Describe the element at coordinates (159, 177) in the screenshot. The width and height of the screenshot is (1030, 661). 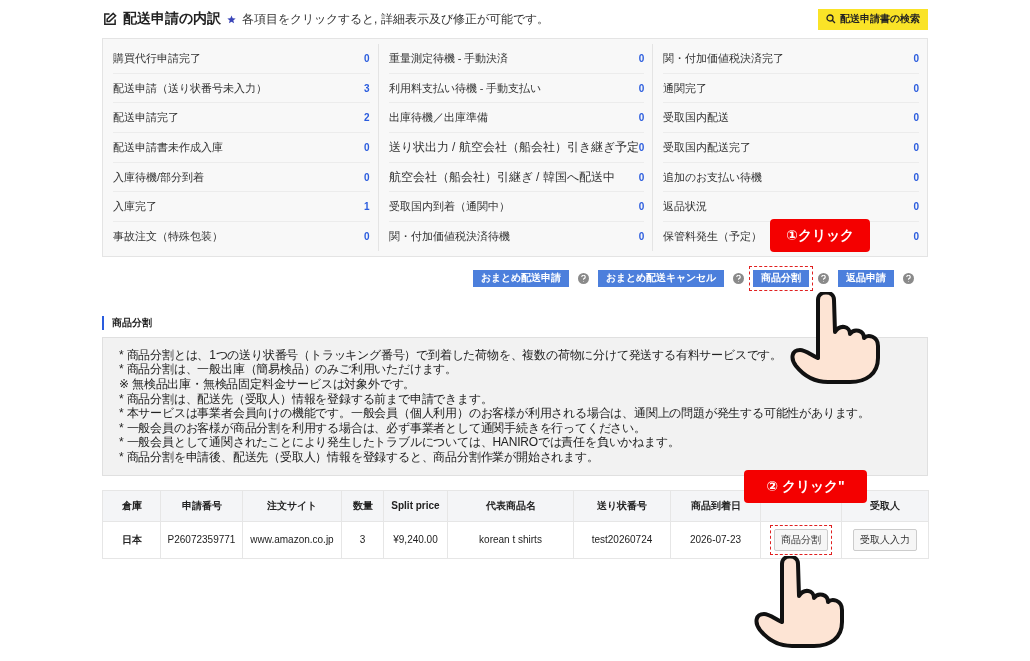
I see `status-label: 入庫待機/部分到着` at that location.